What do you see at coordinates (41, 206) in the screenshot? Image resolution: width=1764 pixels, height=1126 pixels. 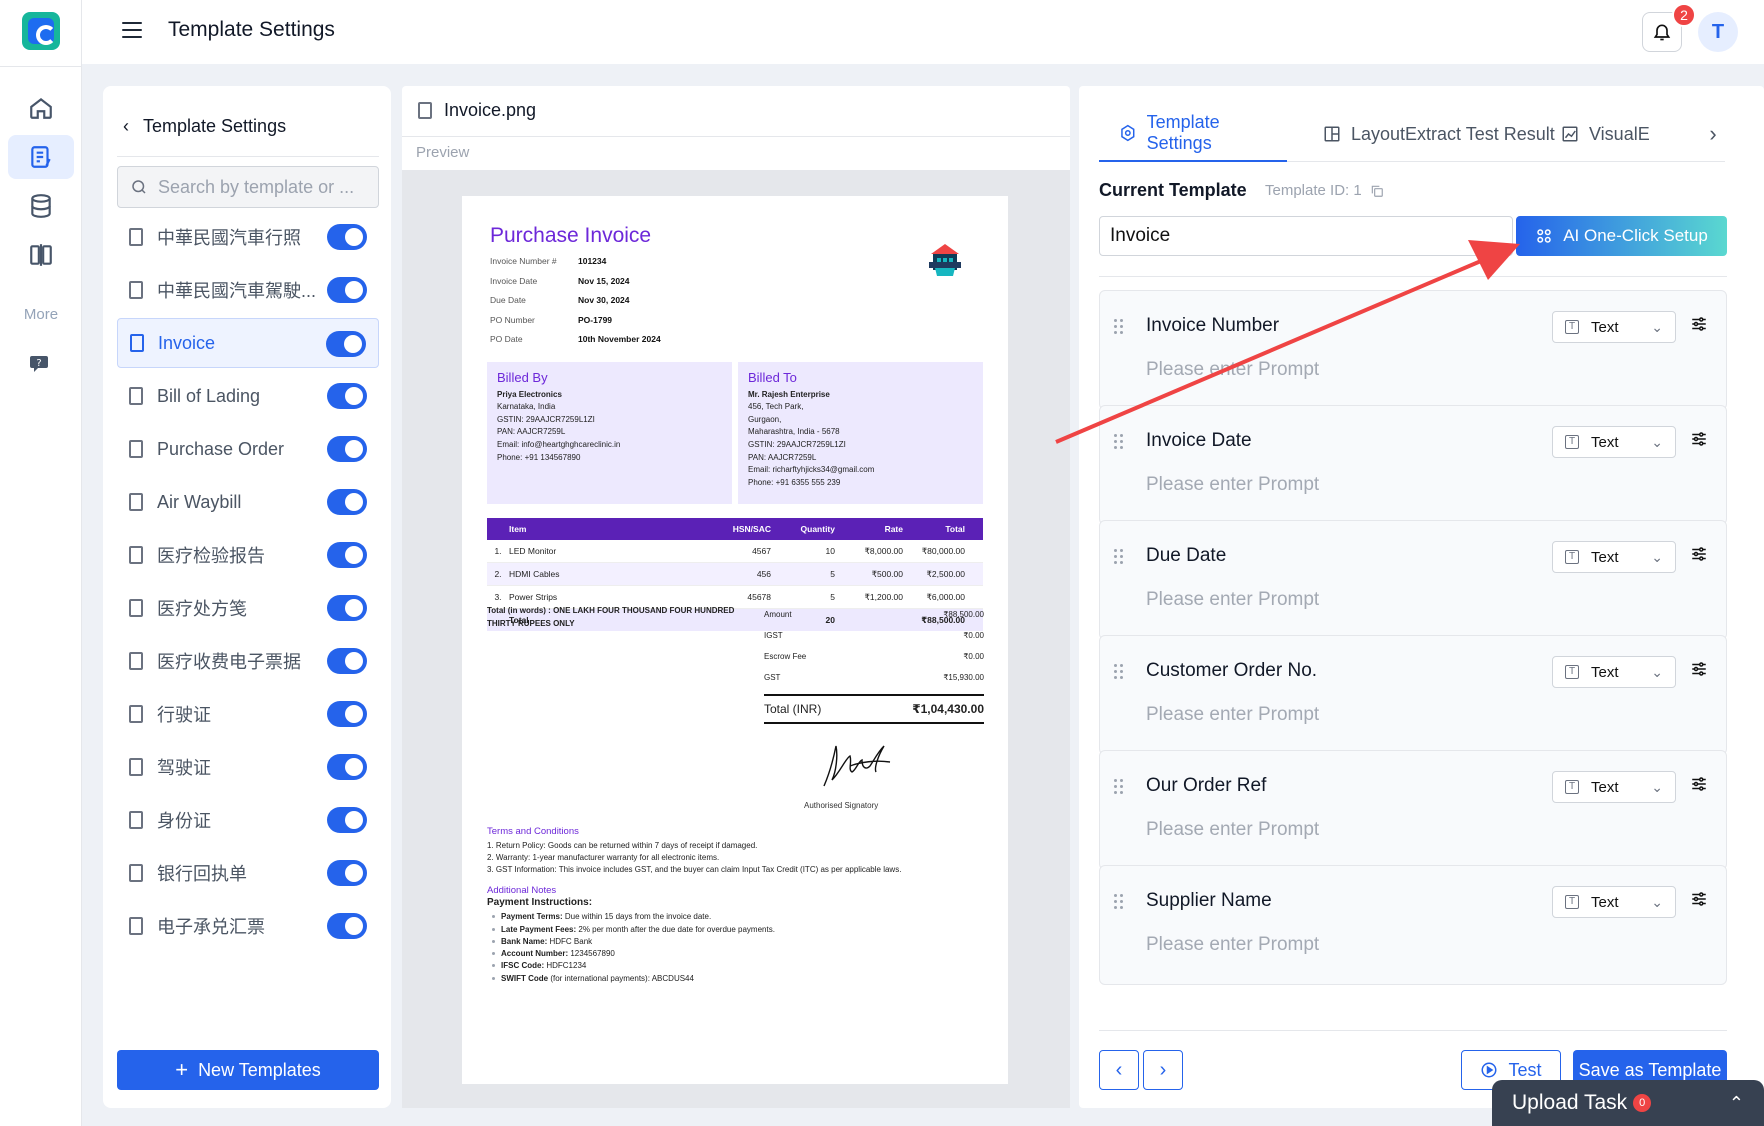 I see `database-icon` at bounding box center [41, 206].